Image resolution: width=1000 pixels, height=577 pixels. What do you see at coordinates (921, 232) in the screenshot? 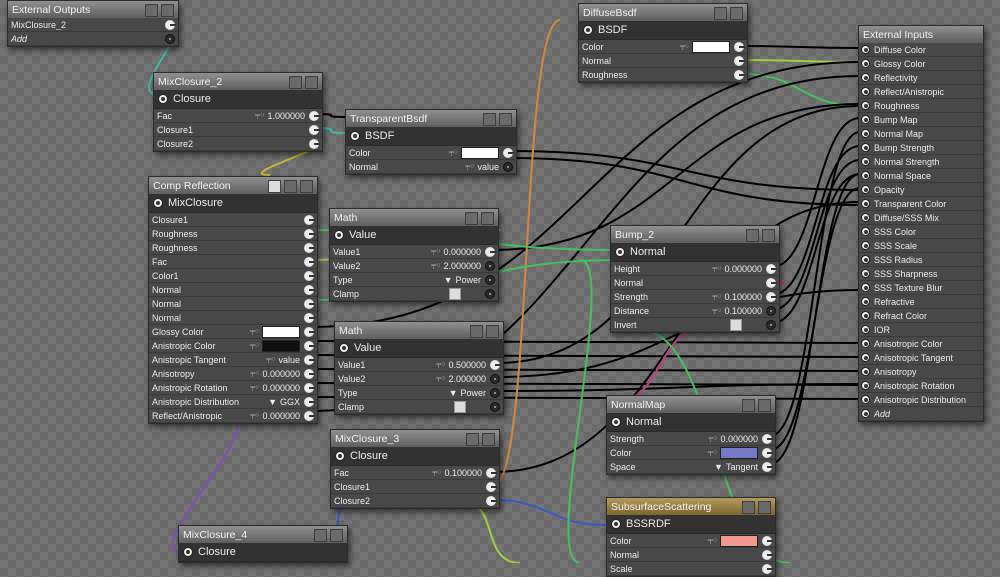
I see `external-input-item: SSS Color` at bounding box center [921, 232].